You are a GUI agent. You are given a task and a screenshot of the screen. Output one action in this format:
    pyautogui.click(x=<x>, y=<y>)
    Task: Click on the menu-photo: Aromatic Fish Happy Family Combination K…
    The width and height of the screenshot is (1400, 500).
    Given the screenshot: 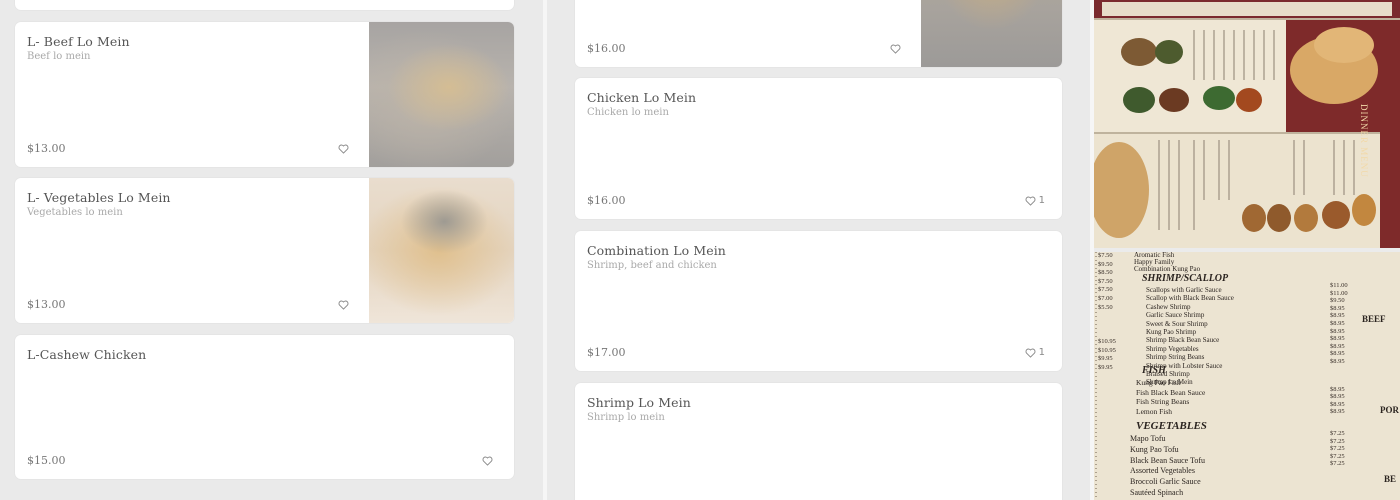 What is the action you would take?
    pyautogui.click(x=1247, y=376)
    